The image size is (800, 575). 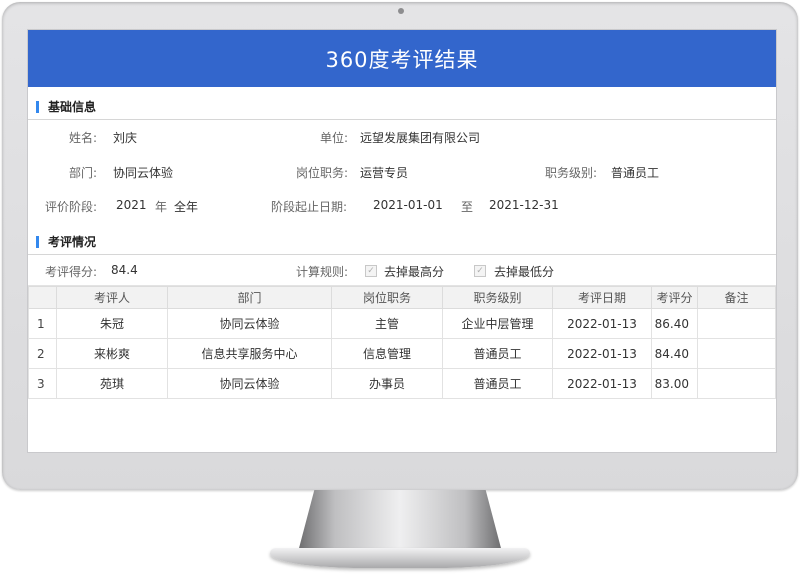 I want to click on unit-label: 单位:, so click(x=334, y=138).